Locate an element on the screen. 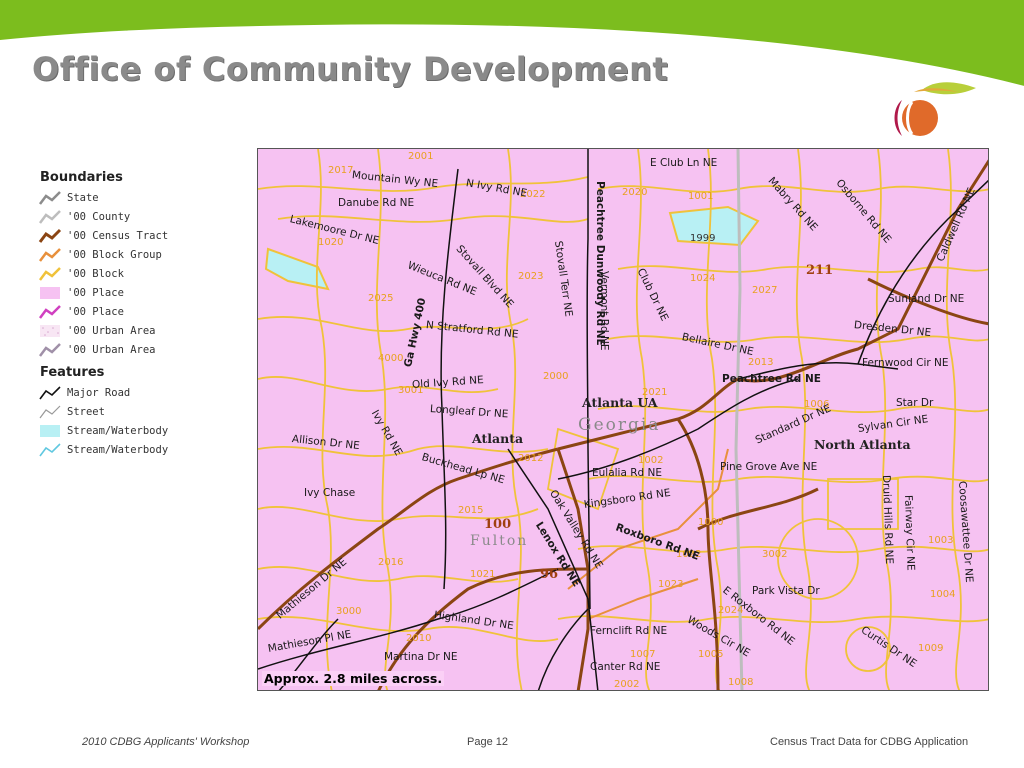  tract-number: 211 is located at coordinates (820, 270).